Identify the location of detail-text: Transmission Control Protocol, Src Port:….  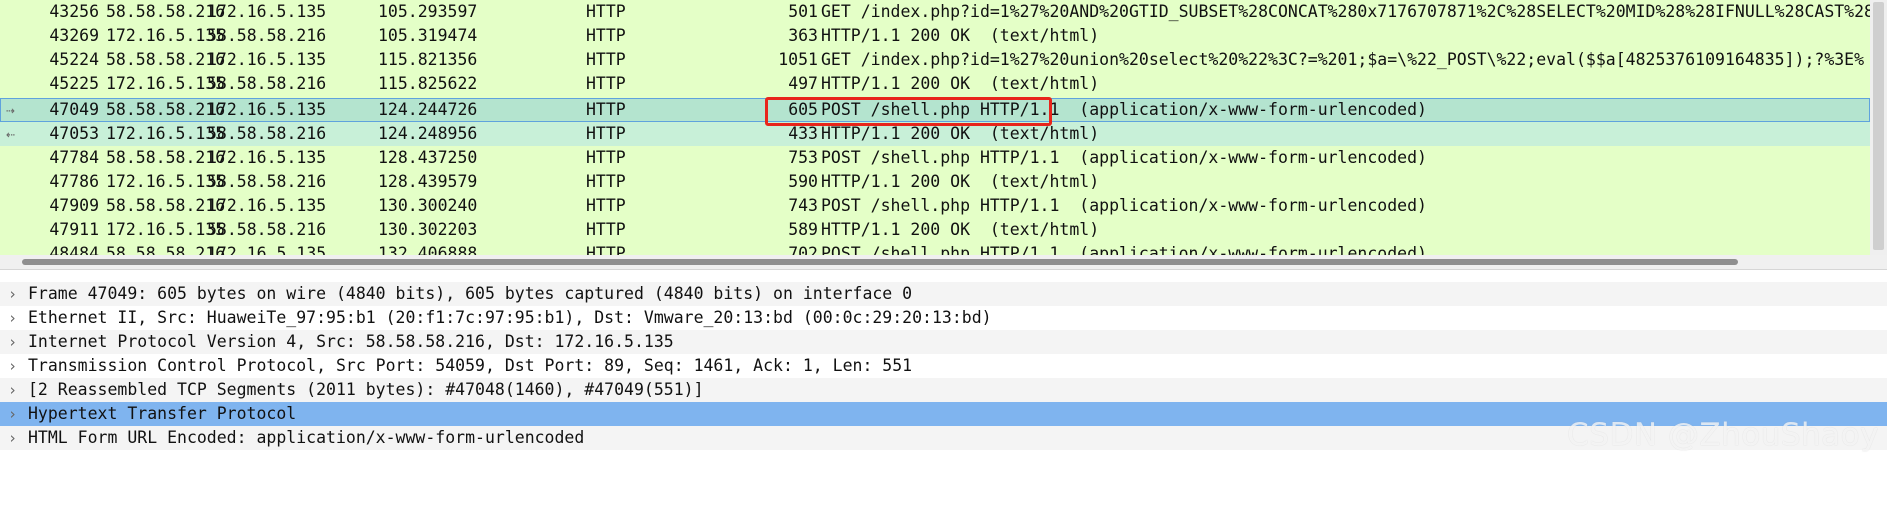
(470, 365).